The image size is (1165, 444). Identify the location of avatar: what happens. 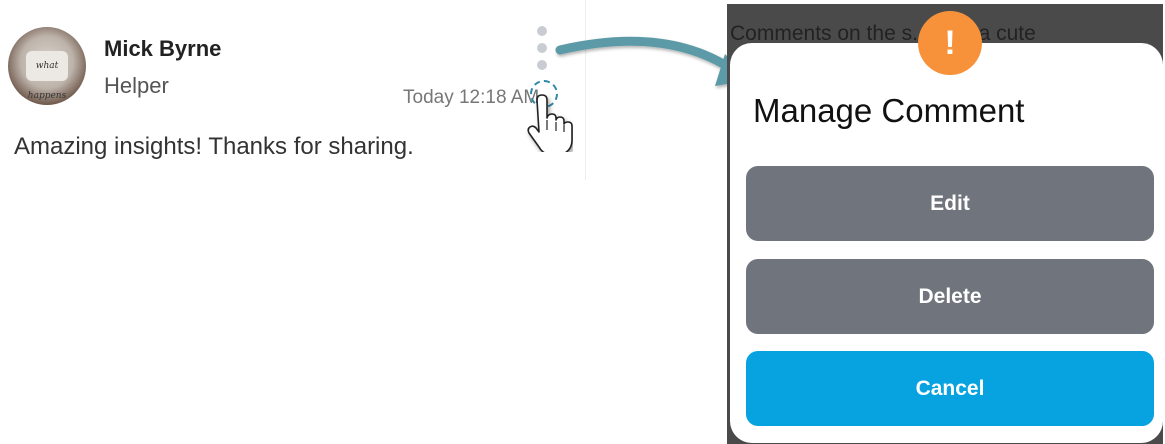
(47, 66).